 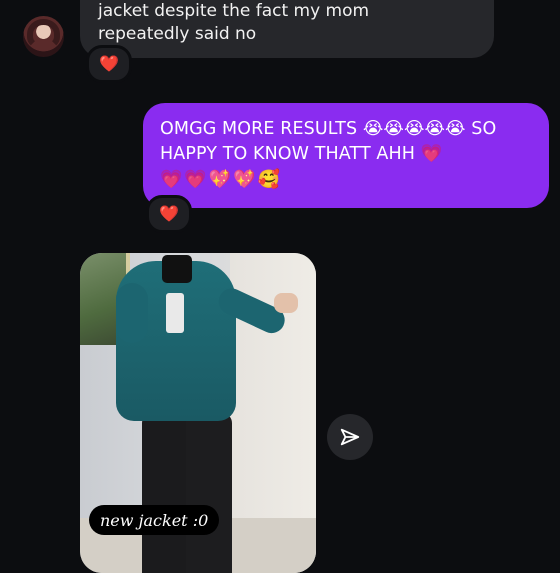 I want to click on incoming-reaction-badge: ❤️, so click(x=109, y=64).